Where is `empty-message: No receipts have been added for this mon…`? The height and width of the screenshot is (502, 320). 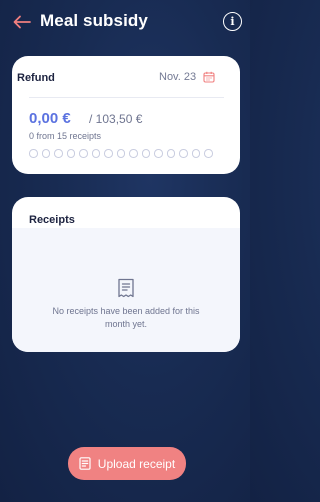
empty-message: No receipts have been added for this mon… is located at coordinates (126, 317).